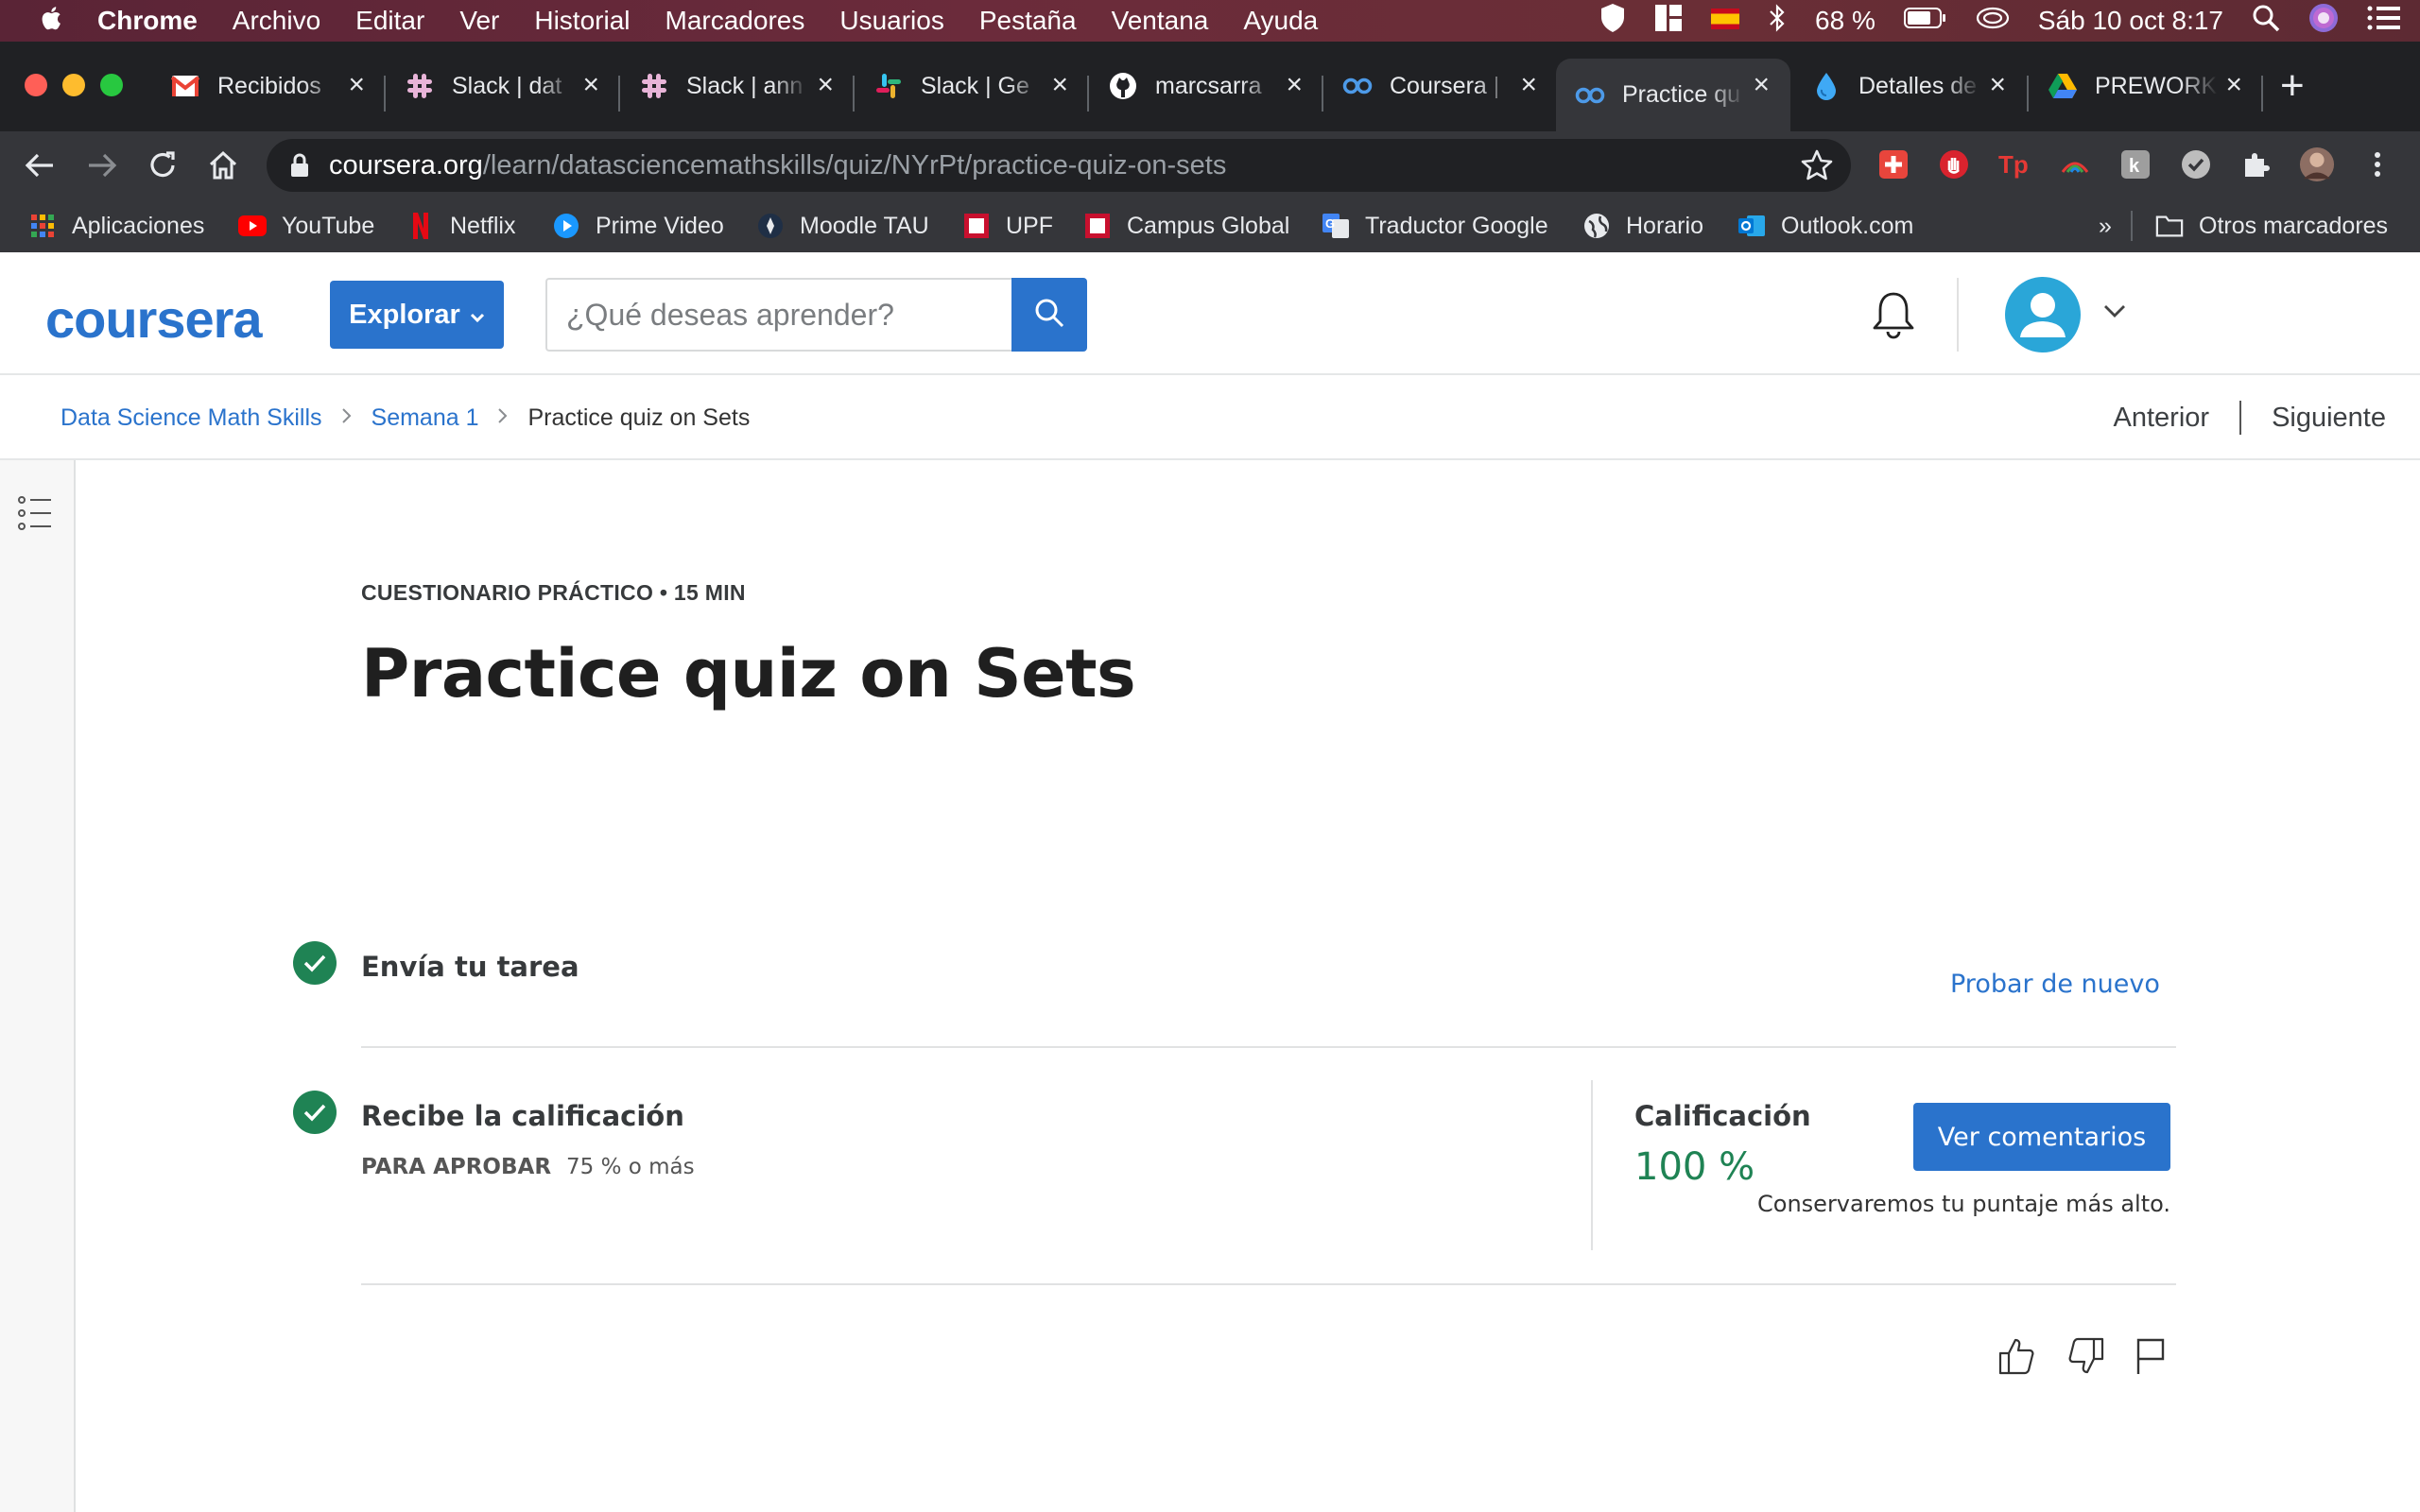 This screenshot has width=2420, height=1512. I want to click on menu-historial: Historial, so click(582, 21).